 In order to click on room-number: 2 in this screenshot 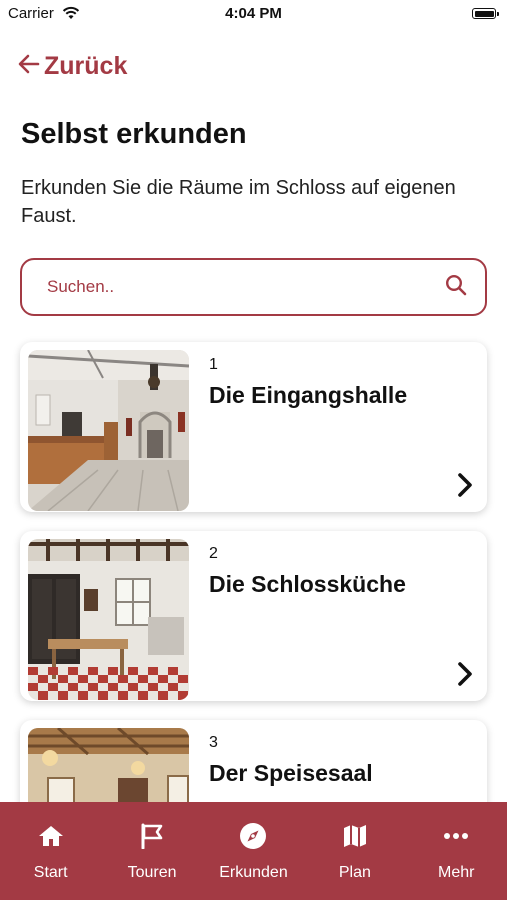, I will do `click(213, 553)`.